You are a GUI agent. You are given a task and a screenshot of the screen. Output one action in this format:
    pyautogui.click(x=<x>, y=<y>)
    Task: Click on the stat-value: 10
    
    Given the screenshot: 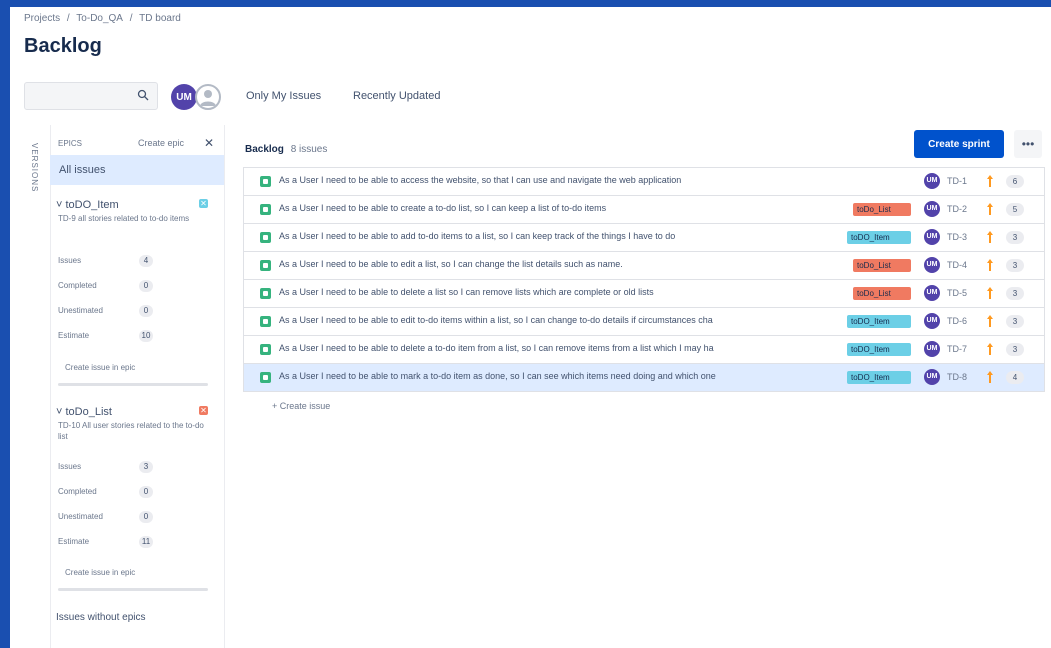 What is the action you would take?
    pyautogui.click(x=146, y=336)
    